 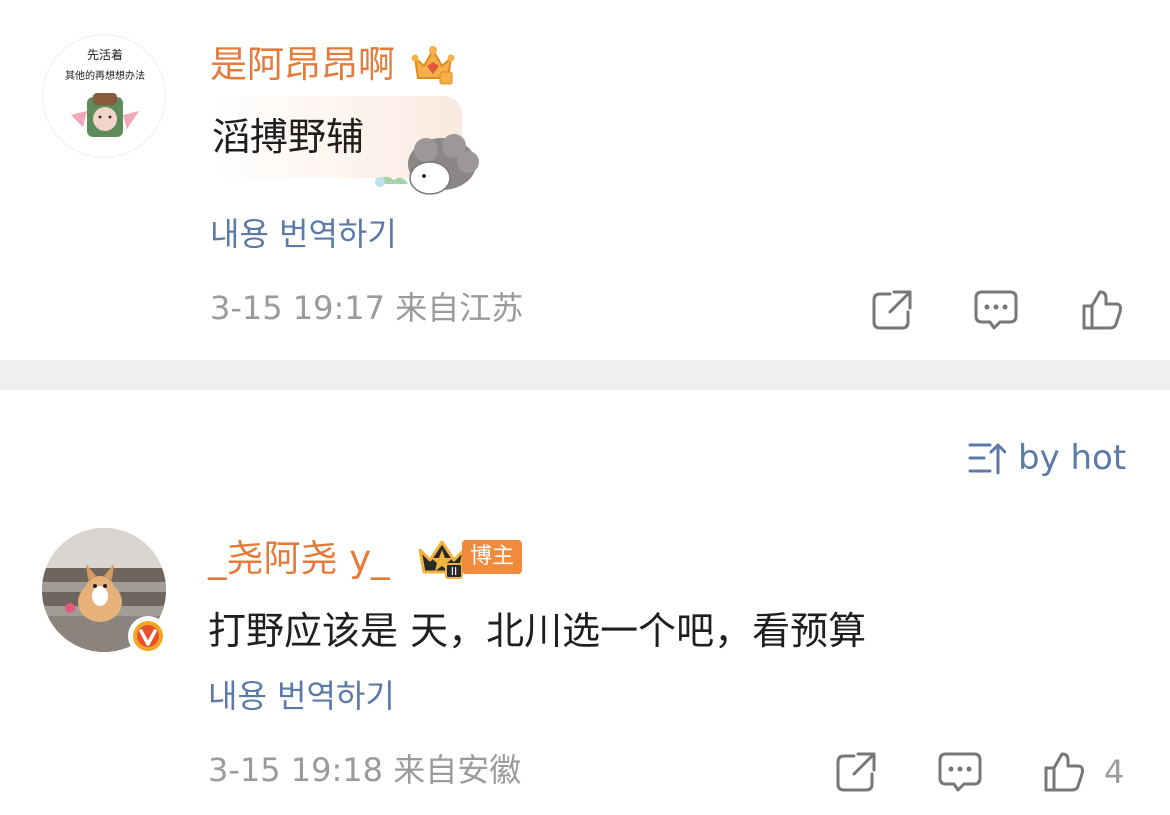 I want to click on comment-meta: 3-15 19:18 来自安徽, so click(x=365, y=770).